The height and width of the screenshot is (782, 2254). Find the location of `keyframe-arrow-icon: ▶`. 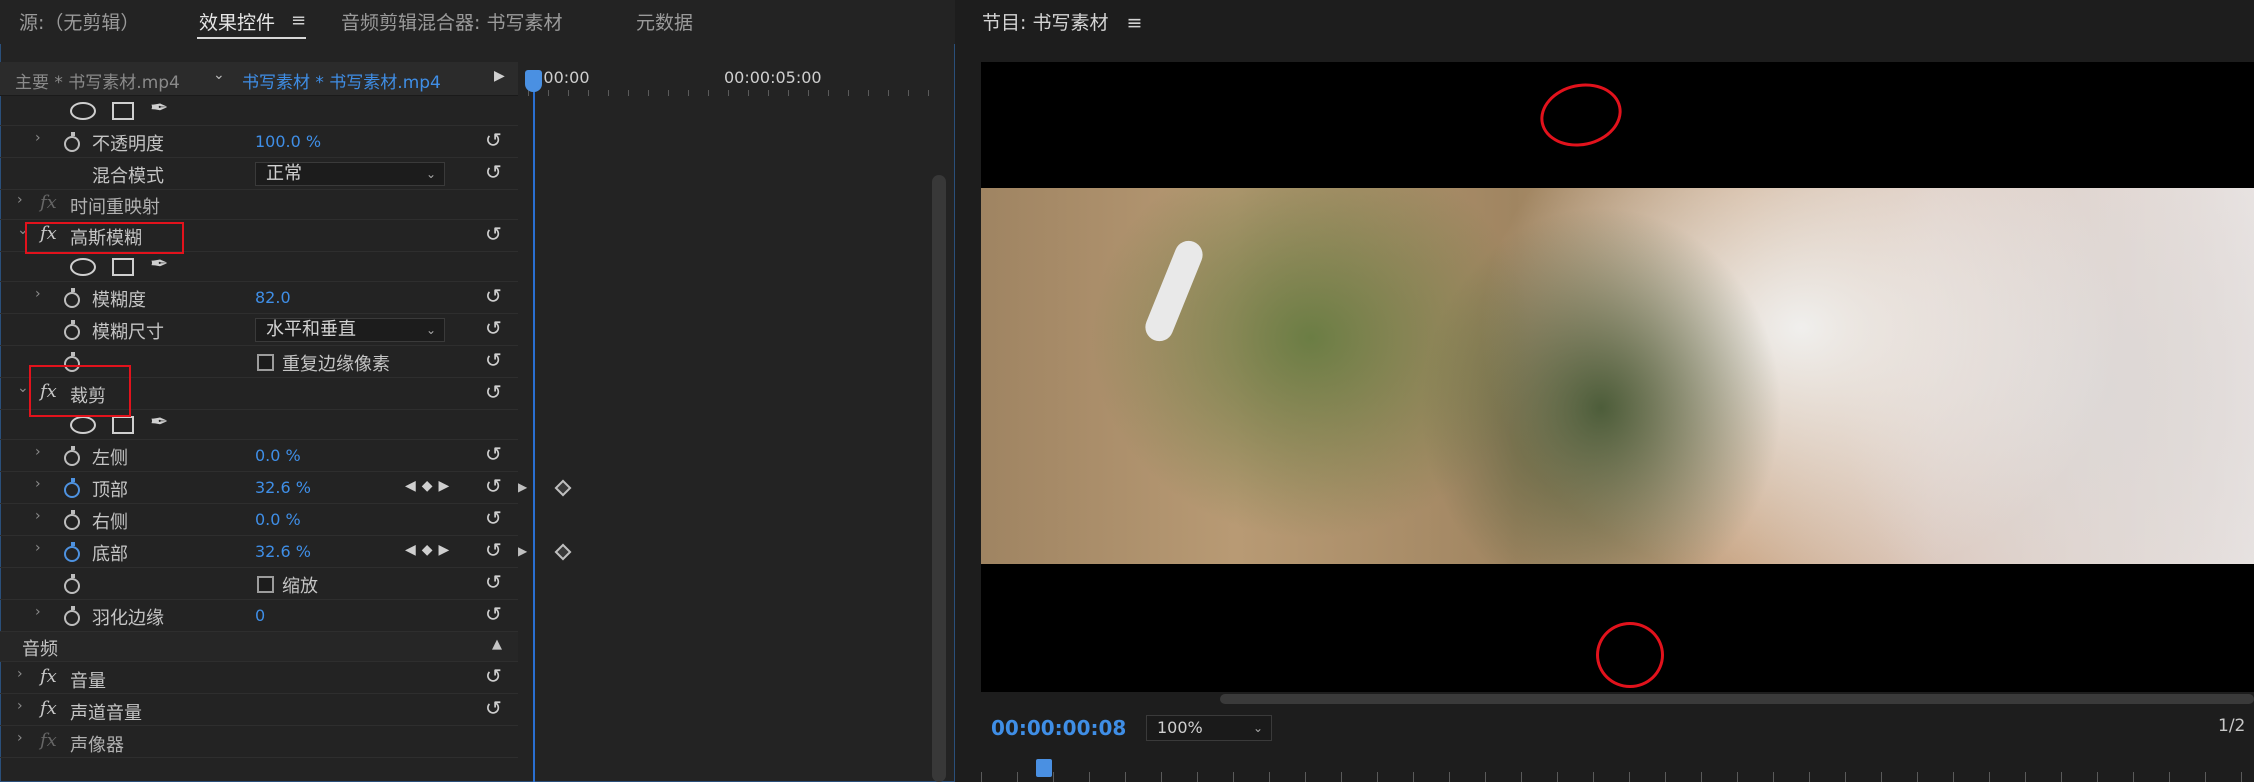

keyframe-arrow-icon: ▶ is located at coordinates (523, 487).